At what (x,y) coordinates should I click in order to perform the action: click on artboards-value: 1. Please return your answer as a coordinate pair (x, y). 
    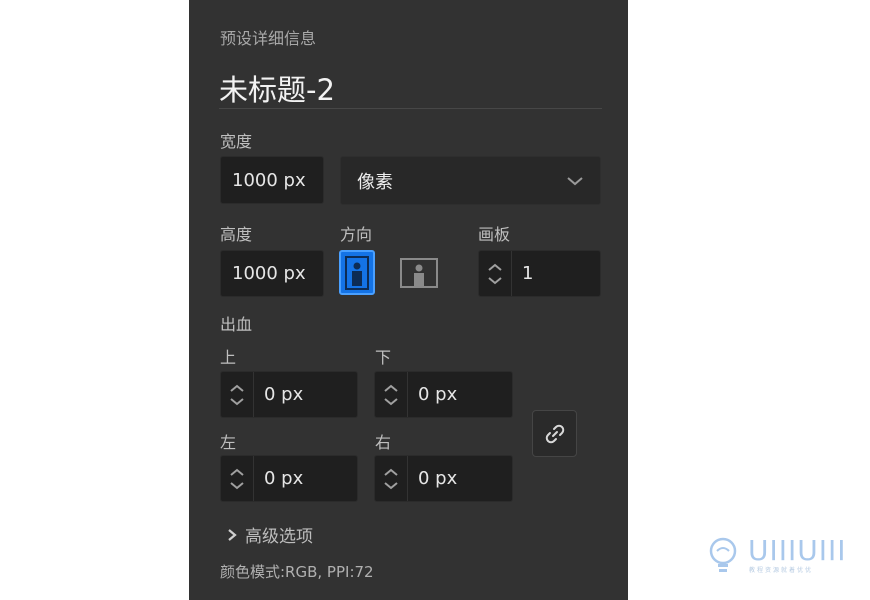
    Looking at the image, I should click on (528, 273).